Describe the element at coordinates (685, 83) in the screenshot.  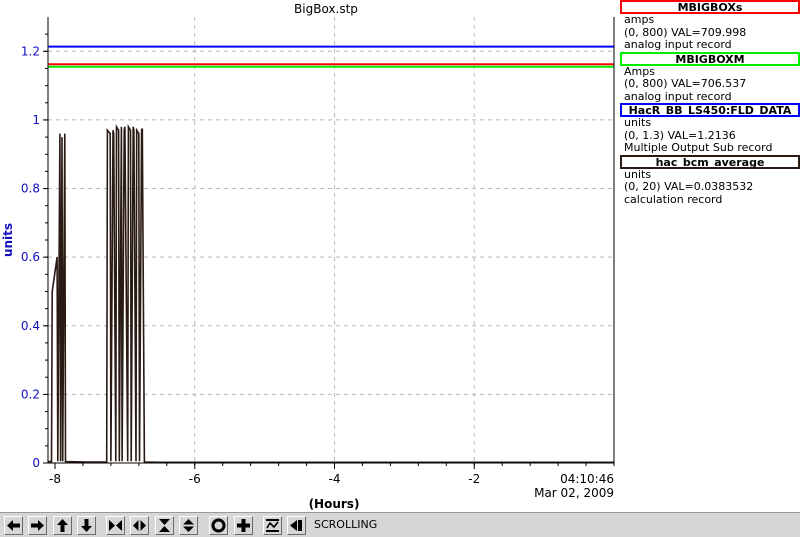
I see `legend-range-value: (0, 800) VAL=706.537` at that location.